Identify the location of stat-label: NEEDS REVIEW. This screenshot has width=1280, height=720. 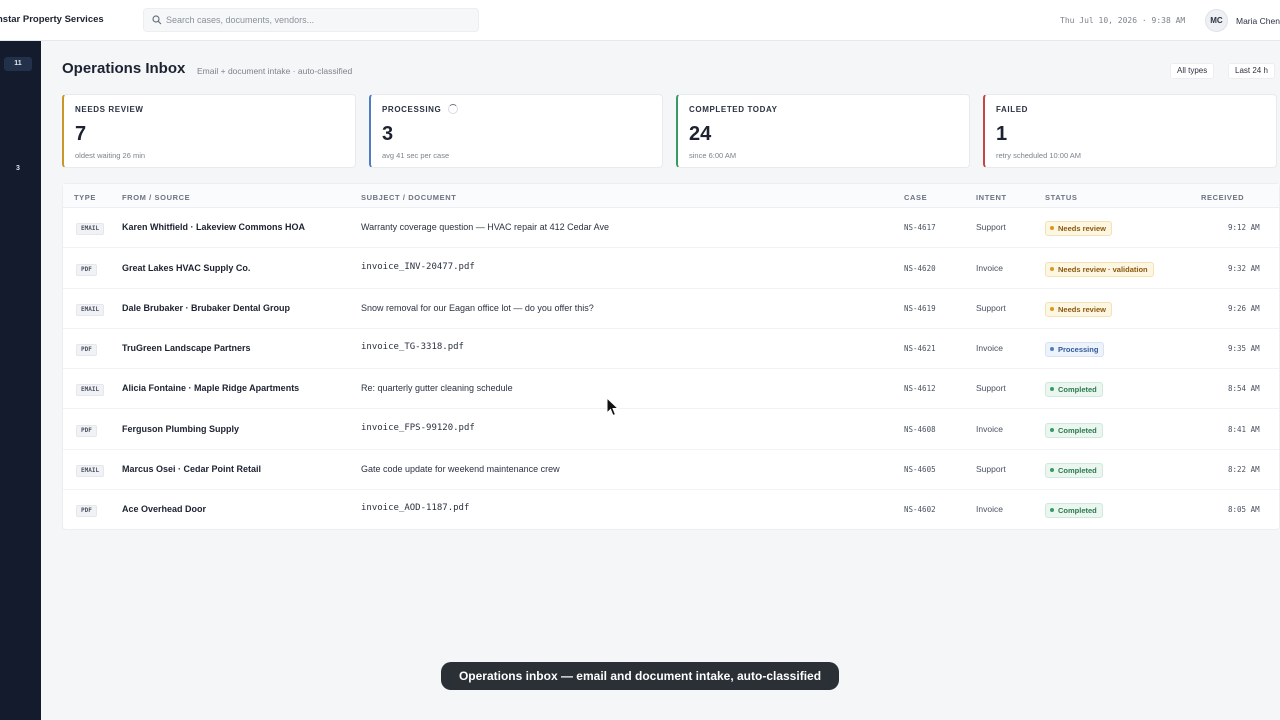
(109, 109).